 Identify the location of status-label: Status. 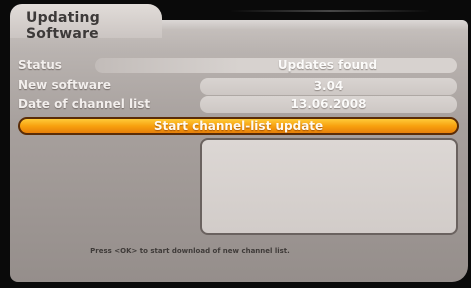
(40, 65).